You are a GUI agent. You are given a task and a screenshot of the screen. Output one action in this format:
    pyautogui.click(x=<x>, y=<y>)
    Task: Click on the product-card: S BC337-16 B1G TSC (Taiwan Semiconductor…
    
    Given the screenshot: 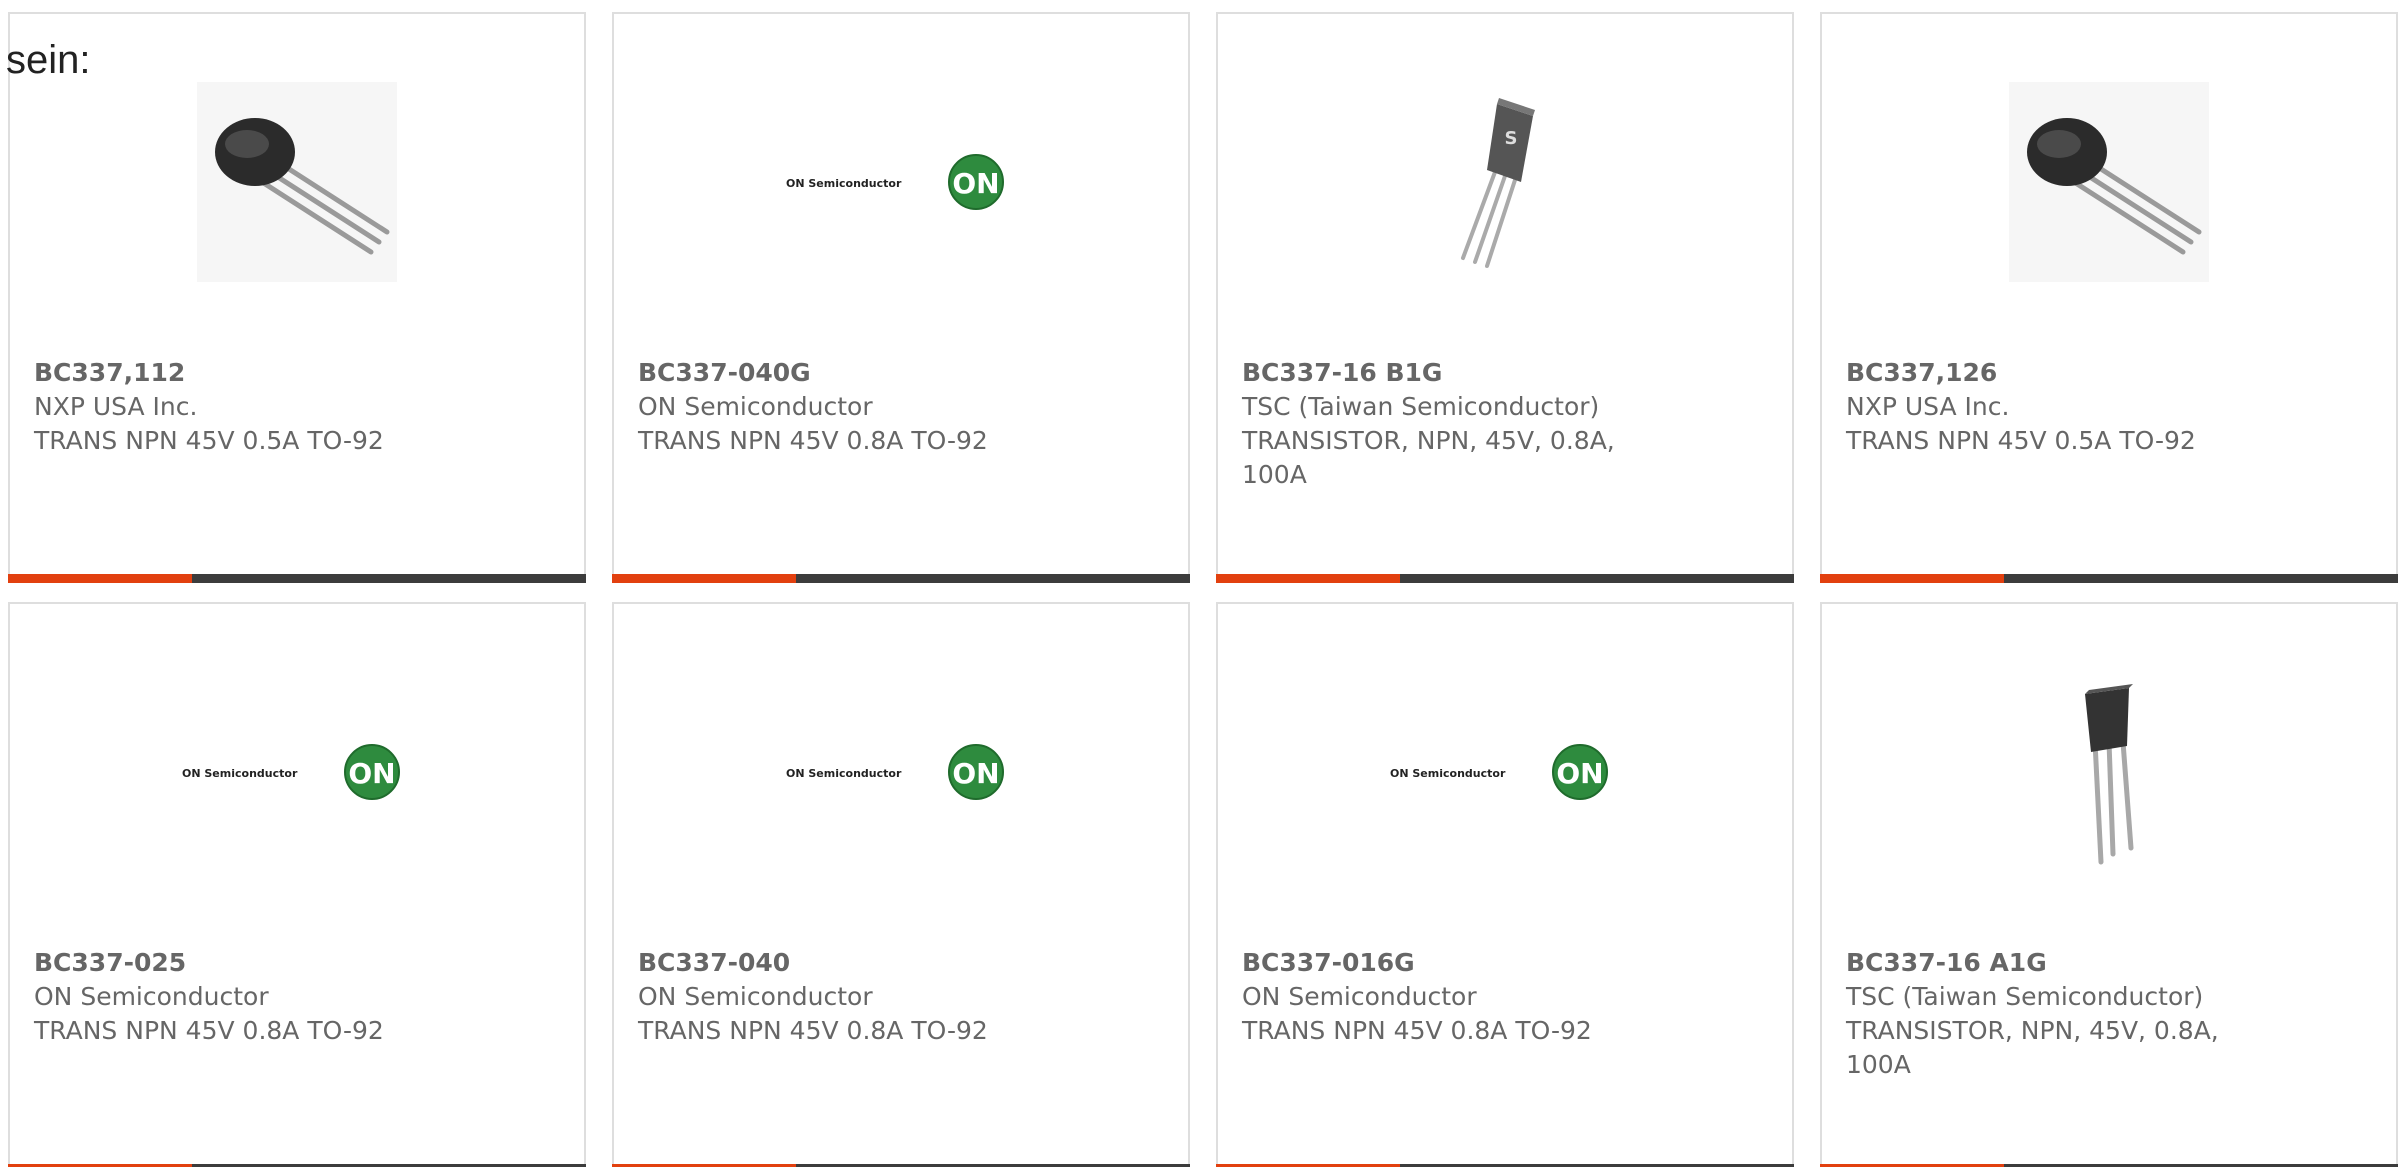 What is the action you would take?
    pyautogui.click(x=1505, y=297)
    